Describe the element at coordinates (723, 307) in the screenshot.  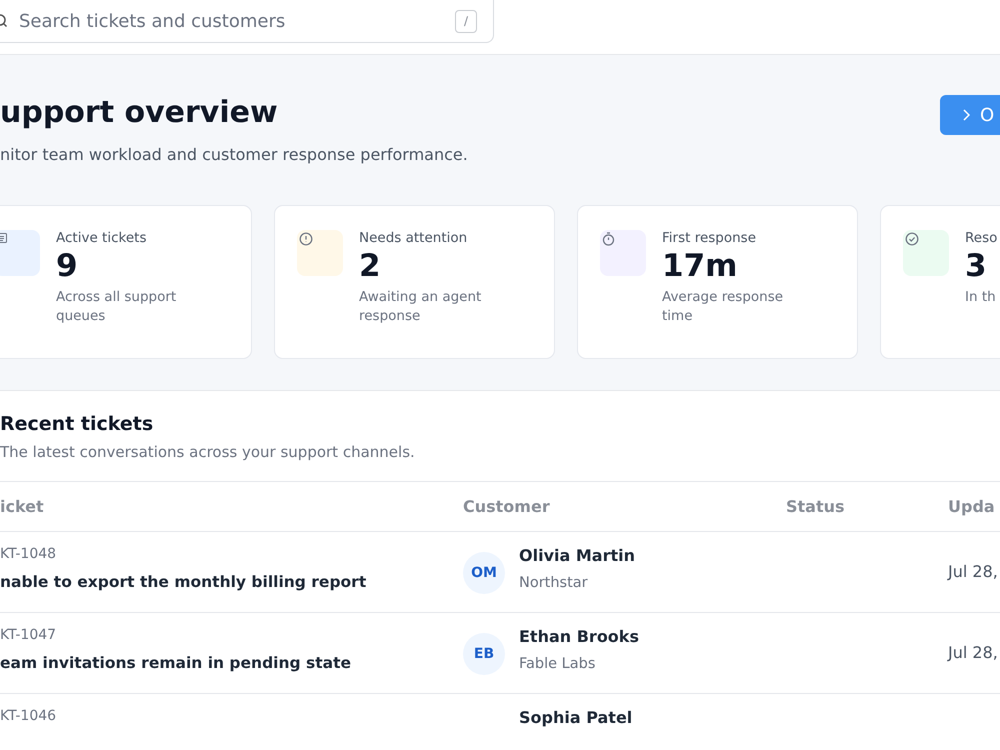
I see `stat-note: Average response time` at that location.